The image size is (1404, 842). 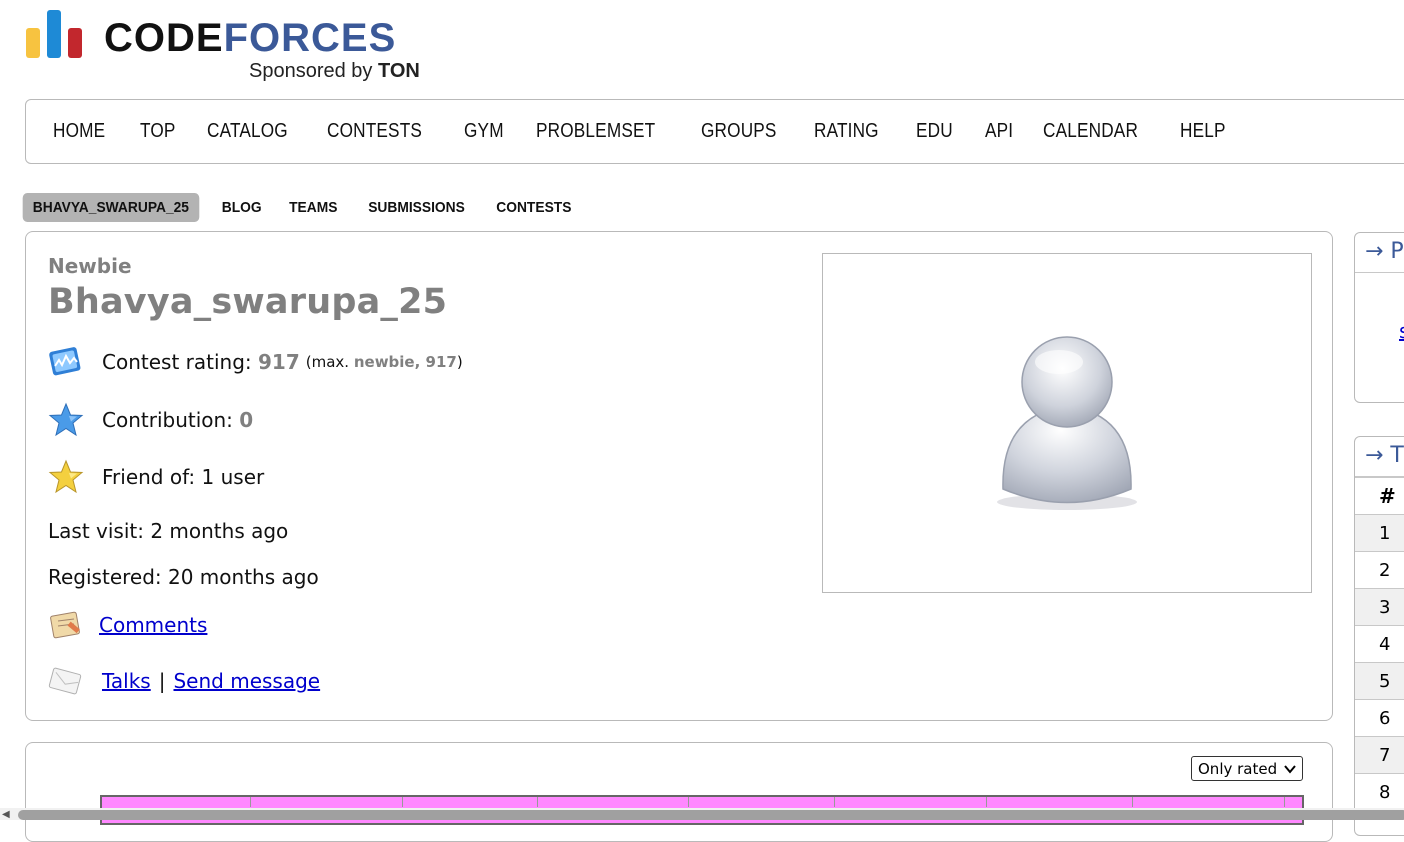 I want to click on contribution-label: Contribution:, so click(x=167, y=420).